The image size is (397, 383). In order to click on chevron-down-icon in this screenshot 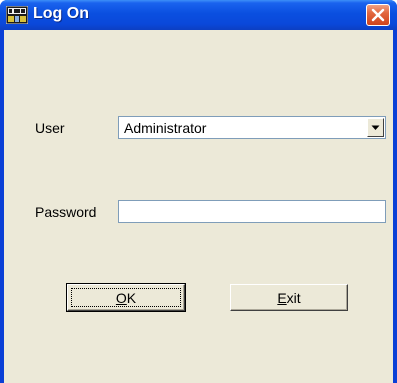, I will do `click(375, 127)`.